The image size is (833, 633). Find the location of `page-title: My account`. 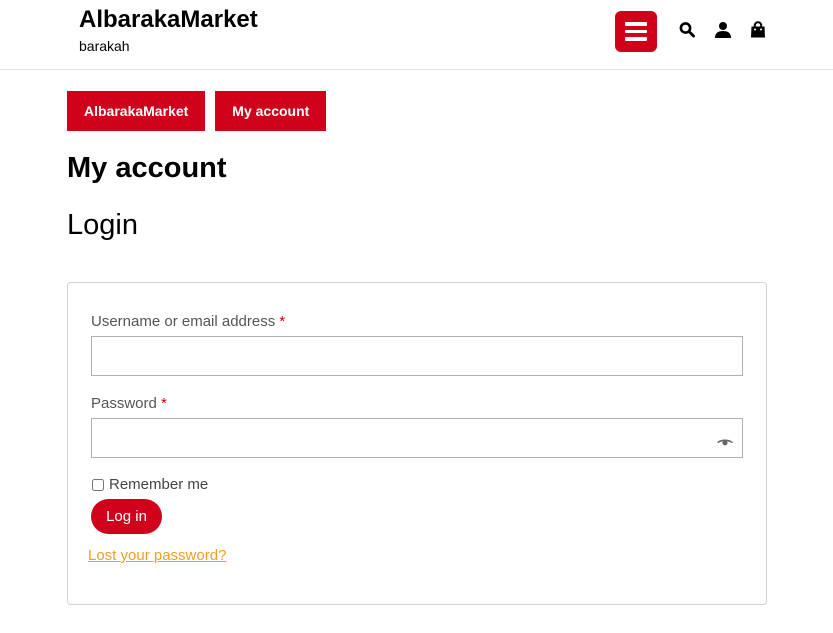

page-title: My account is located at coordinates (147, 168).